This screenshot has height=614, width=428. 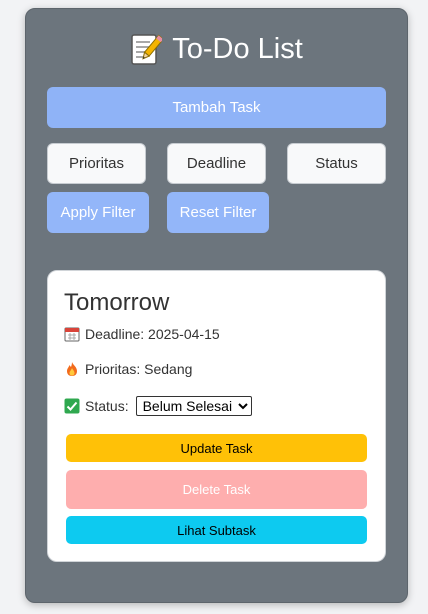 What do you see at coordinates (96, 163) in the screenshot?
I see `filter-priority-button: Prioritas` at bounding box center [96, 163].